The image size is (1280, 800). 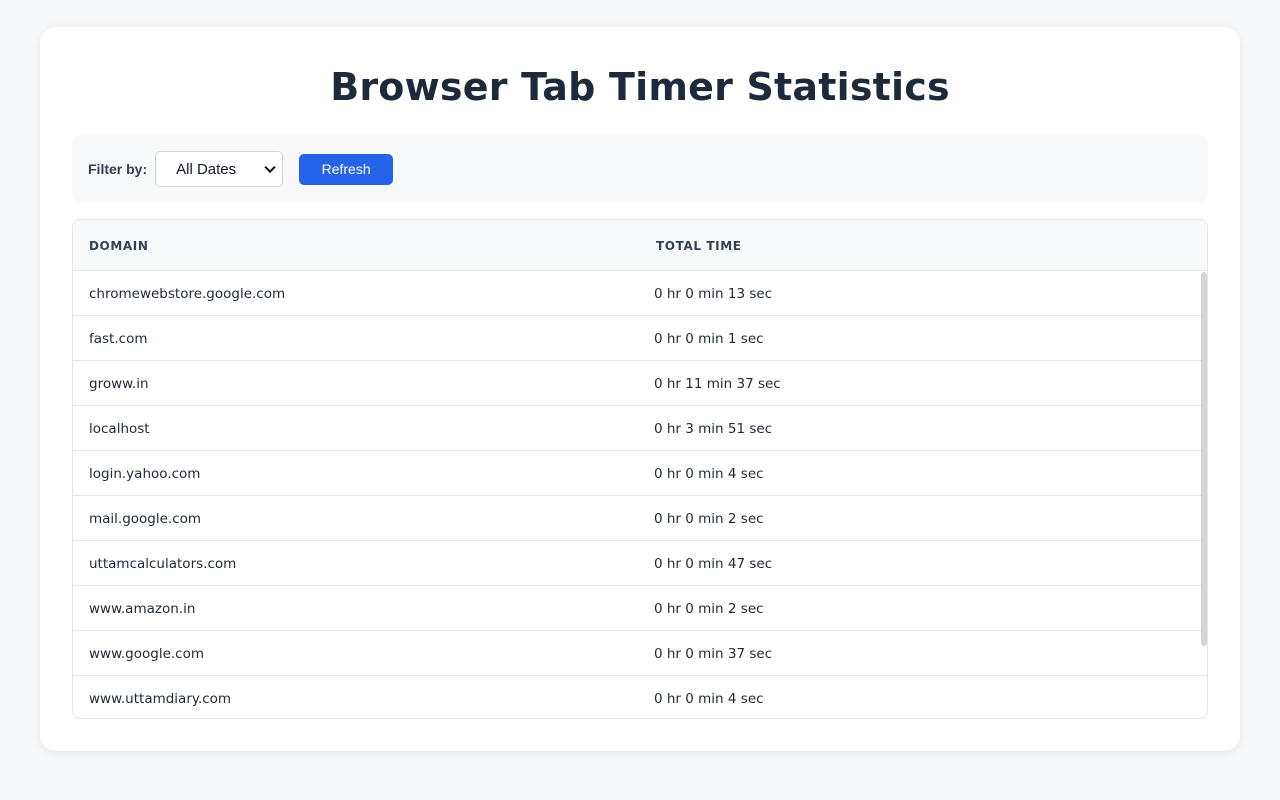 I want to click on domain-cell: www.amazon.in, so click(x=142, y=609).